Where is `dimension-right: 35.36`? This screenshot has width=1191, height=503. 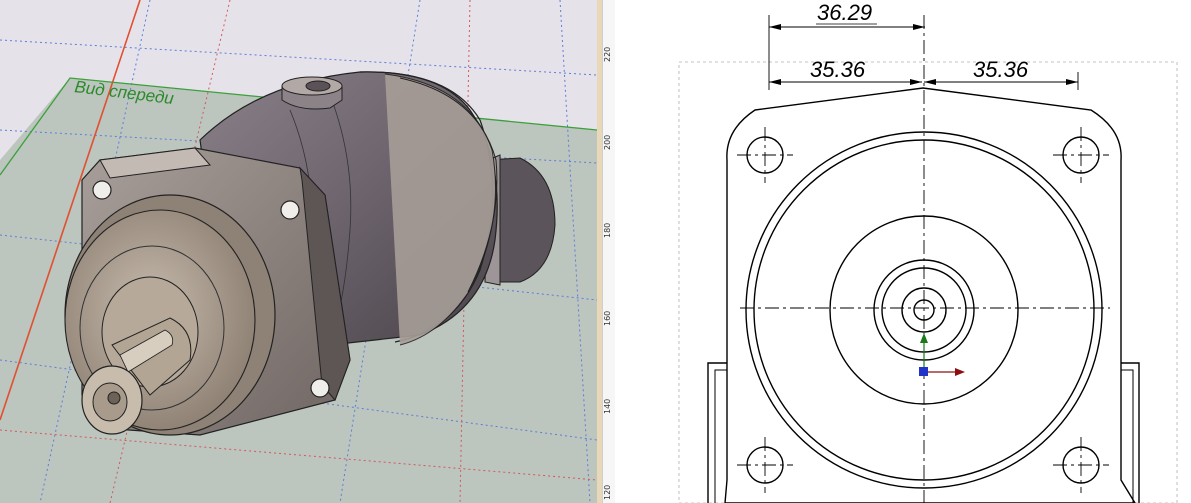
dimension-right: 35.36 is located at coordinates (1001, 73).